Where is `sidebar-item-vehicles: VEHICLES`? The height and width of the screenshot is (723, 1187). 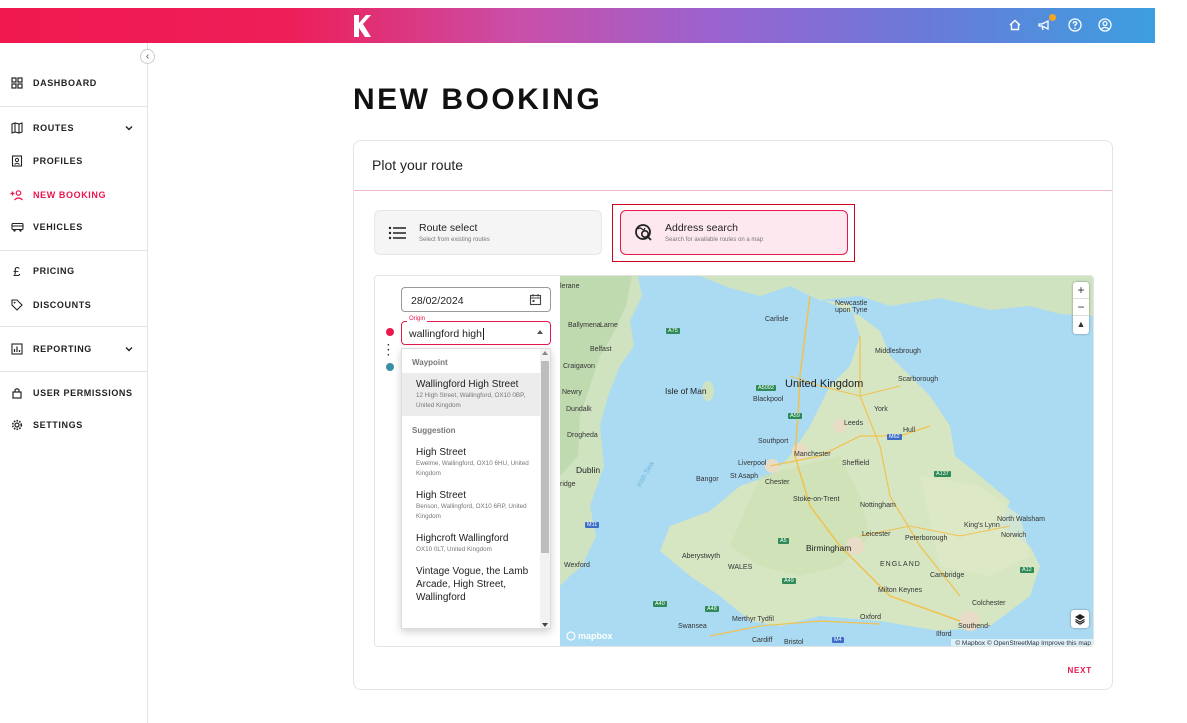 sidebar-item-vehicles: VEHICLES is located at coordinates (73, 227).